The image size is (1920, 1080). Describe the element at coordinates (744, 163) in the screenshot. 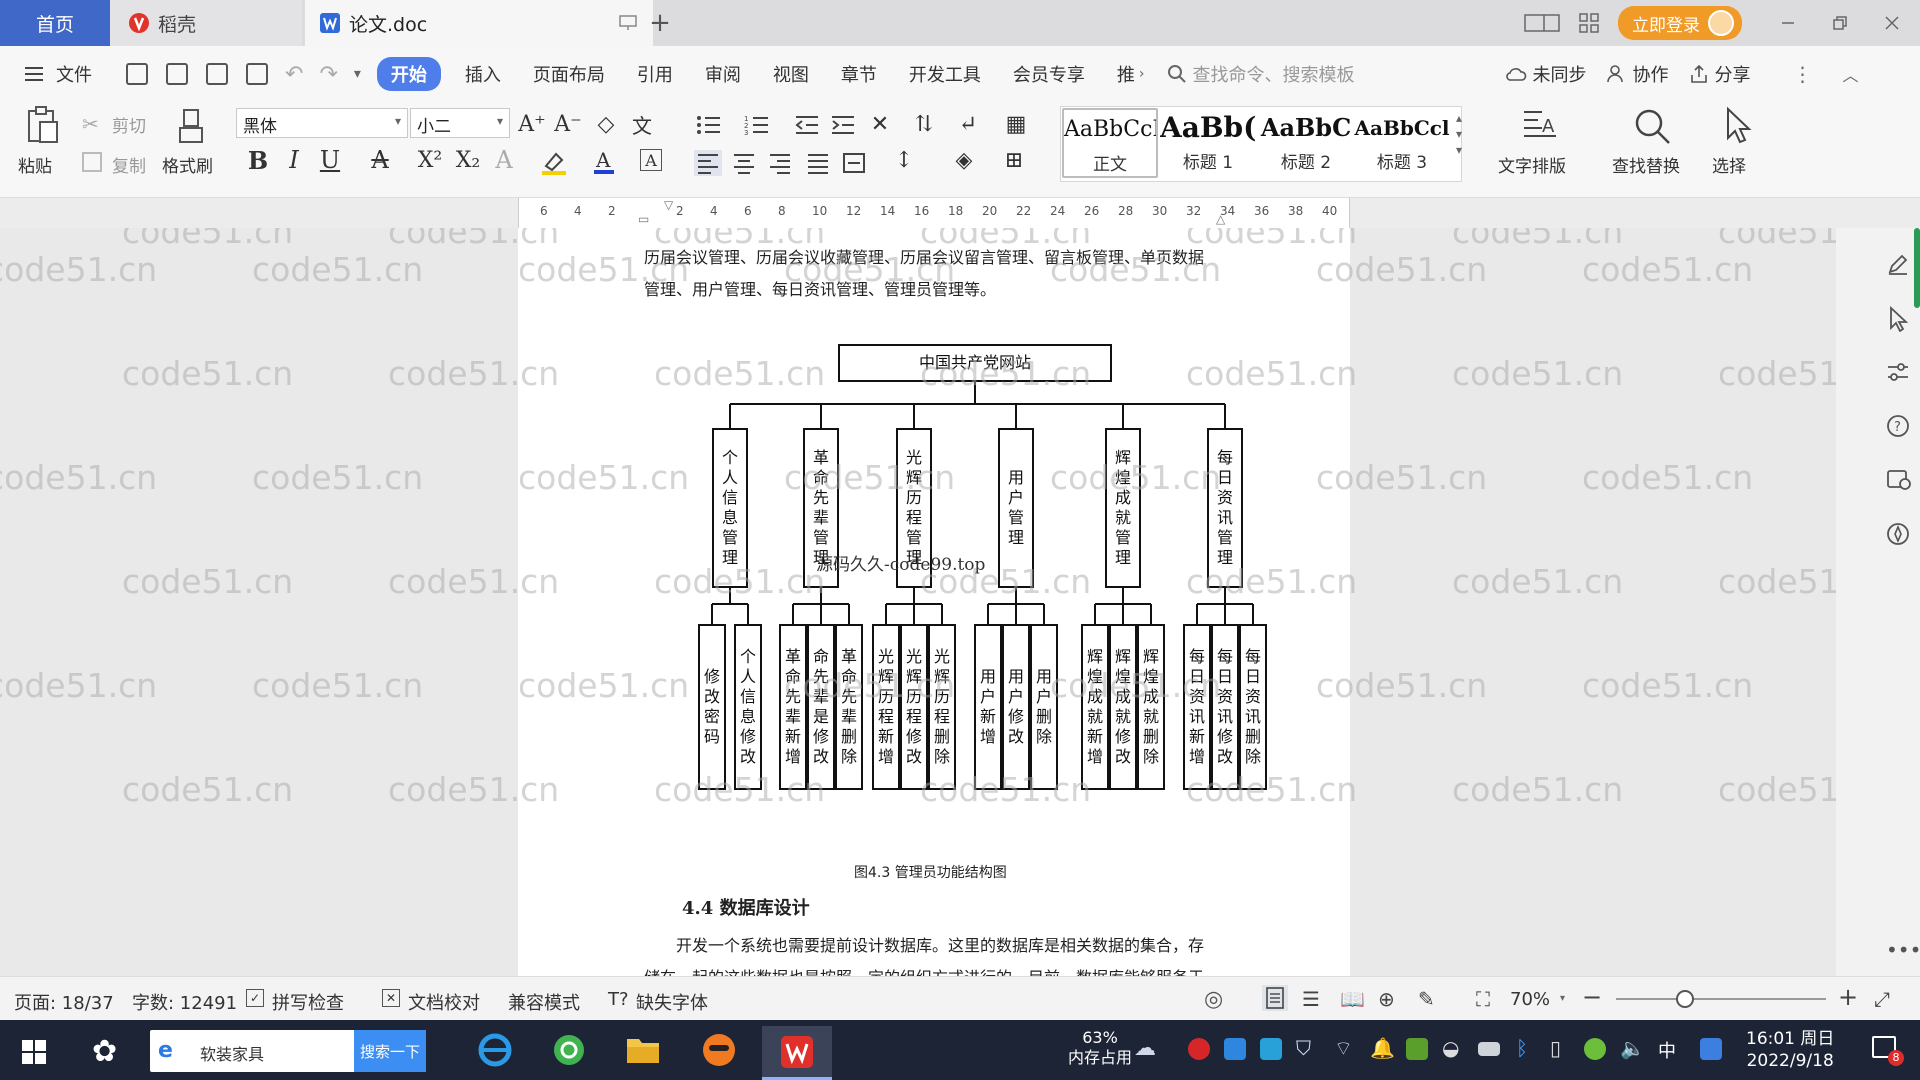

I see `align-center-icon` at that location.